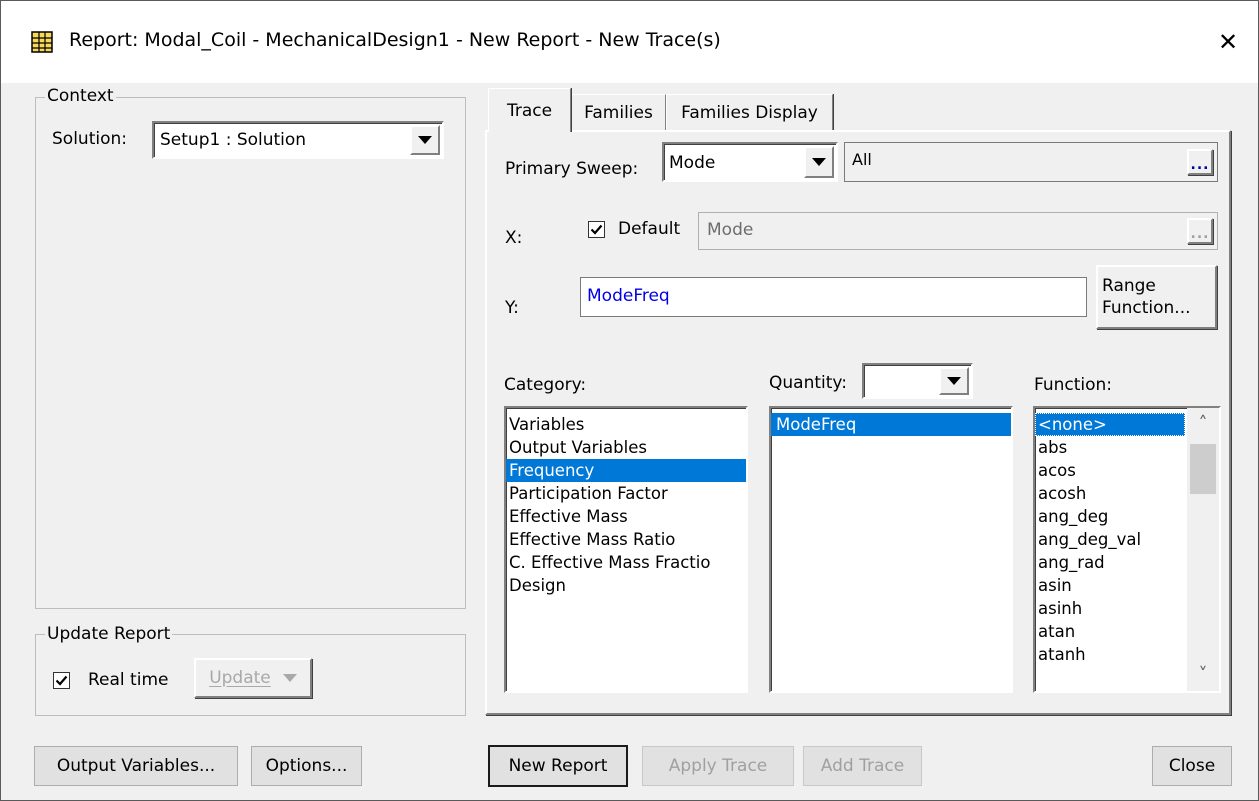 The width and height of the screenshot is (1259, 801). I want to click on tab-families-display: Families Display, so click(749, 112).